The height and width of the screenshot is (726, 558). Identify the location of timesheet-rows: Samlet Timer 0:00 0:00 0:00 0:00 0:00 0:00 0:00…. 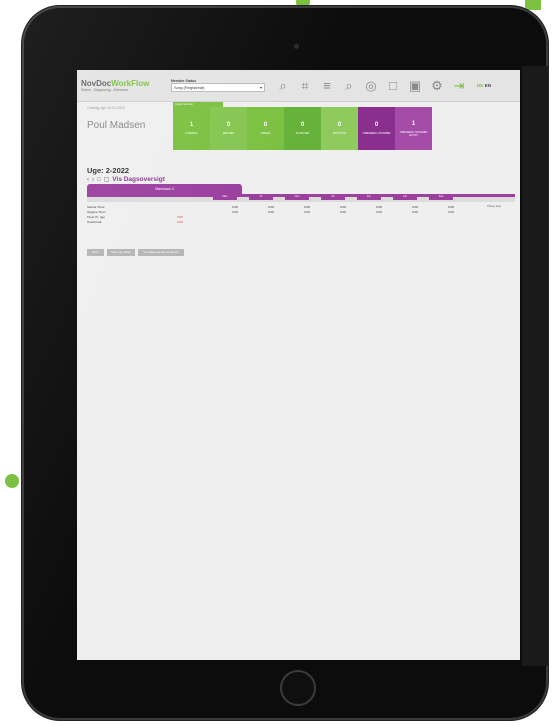
(301, 214).